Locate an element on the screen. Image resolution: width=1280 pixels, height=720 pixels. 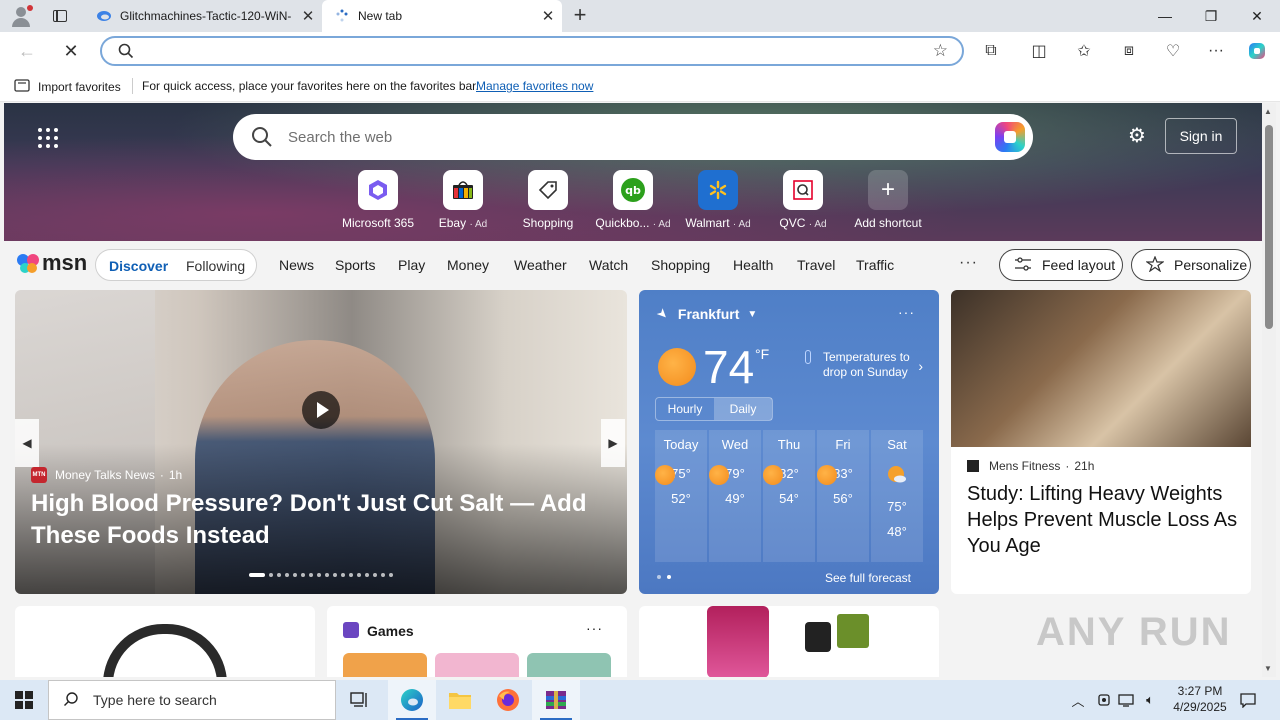
profile-icon is located at coordinates (21, 16).